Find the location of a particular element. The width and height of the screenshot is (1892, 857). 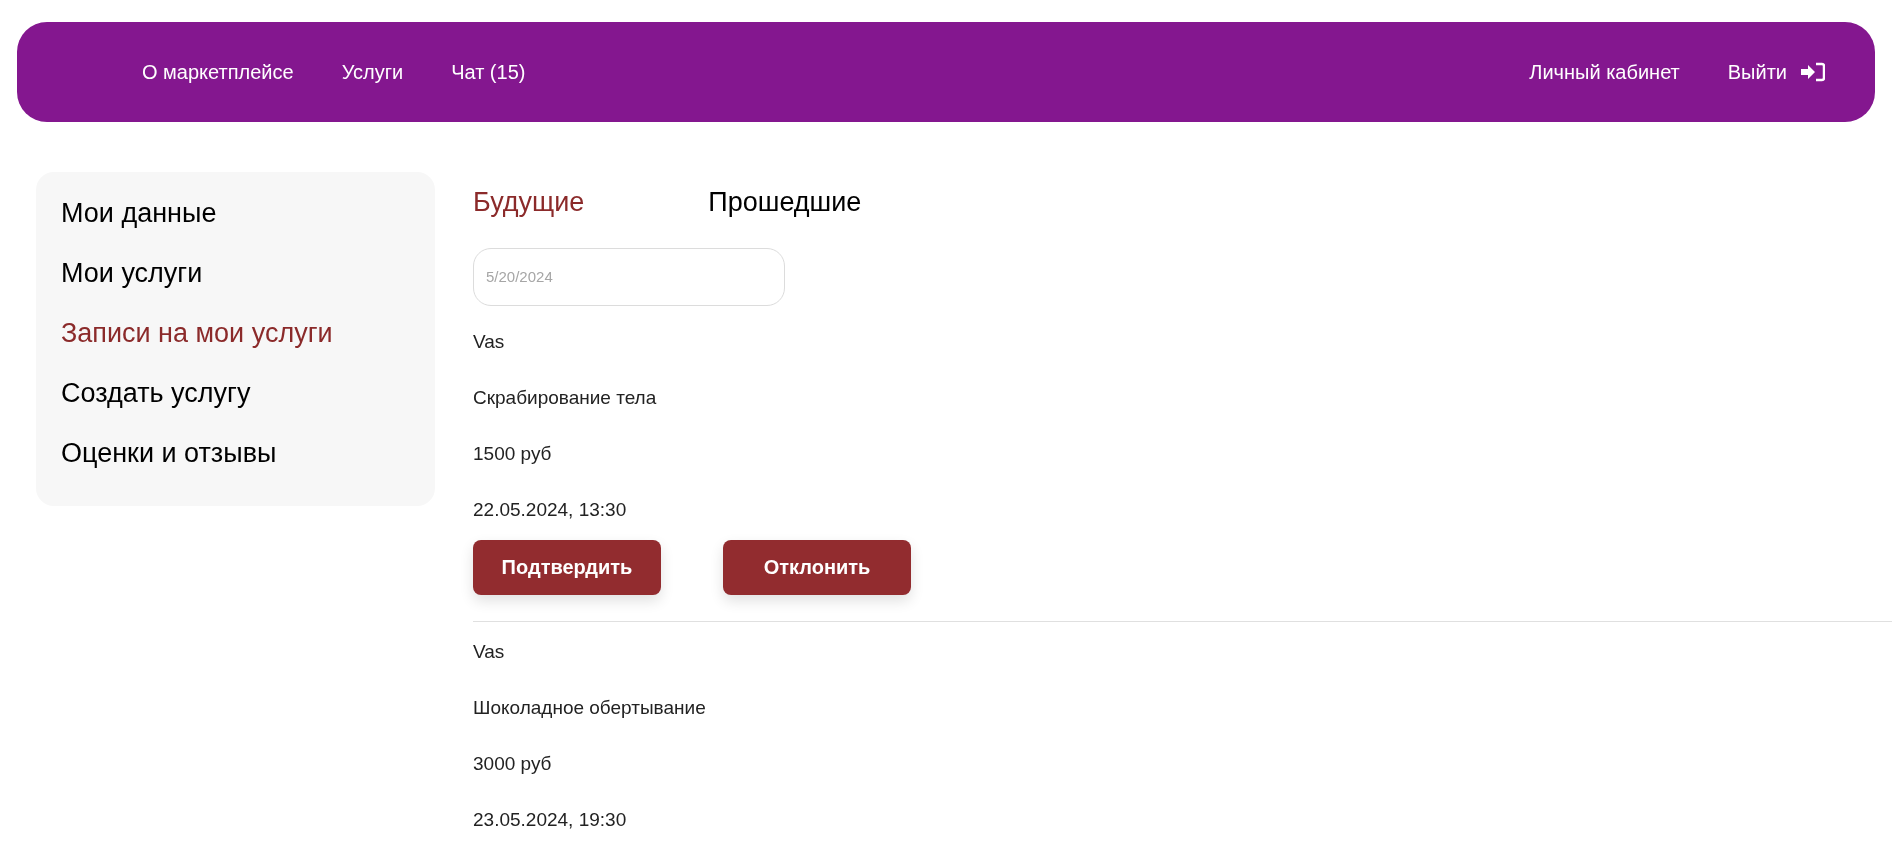

sidebar-item: Мои услуги is located at coordinates (248, 273).